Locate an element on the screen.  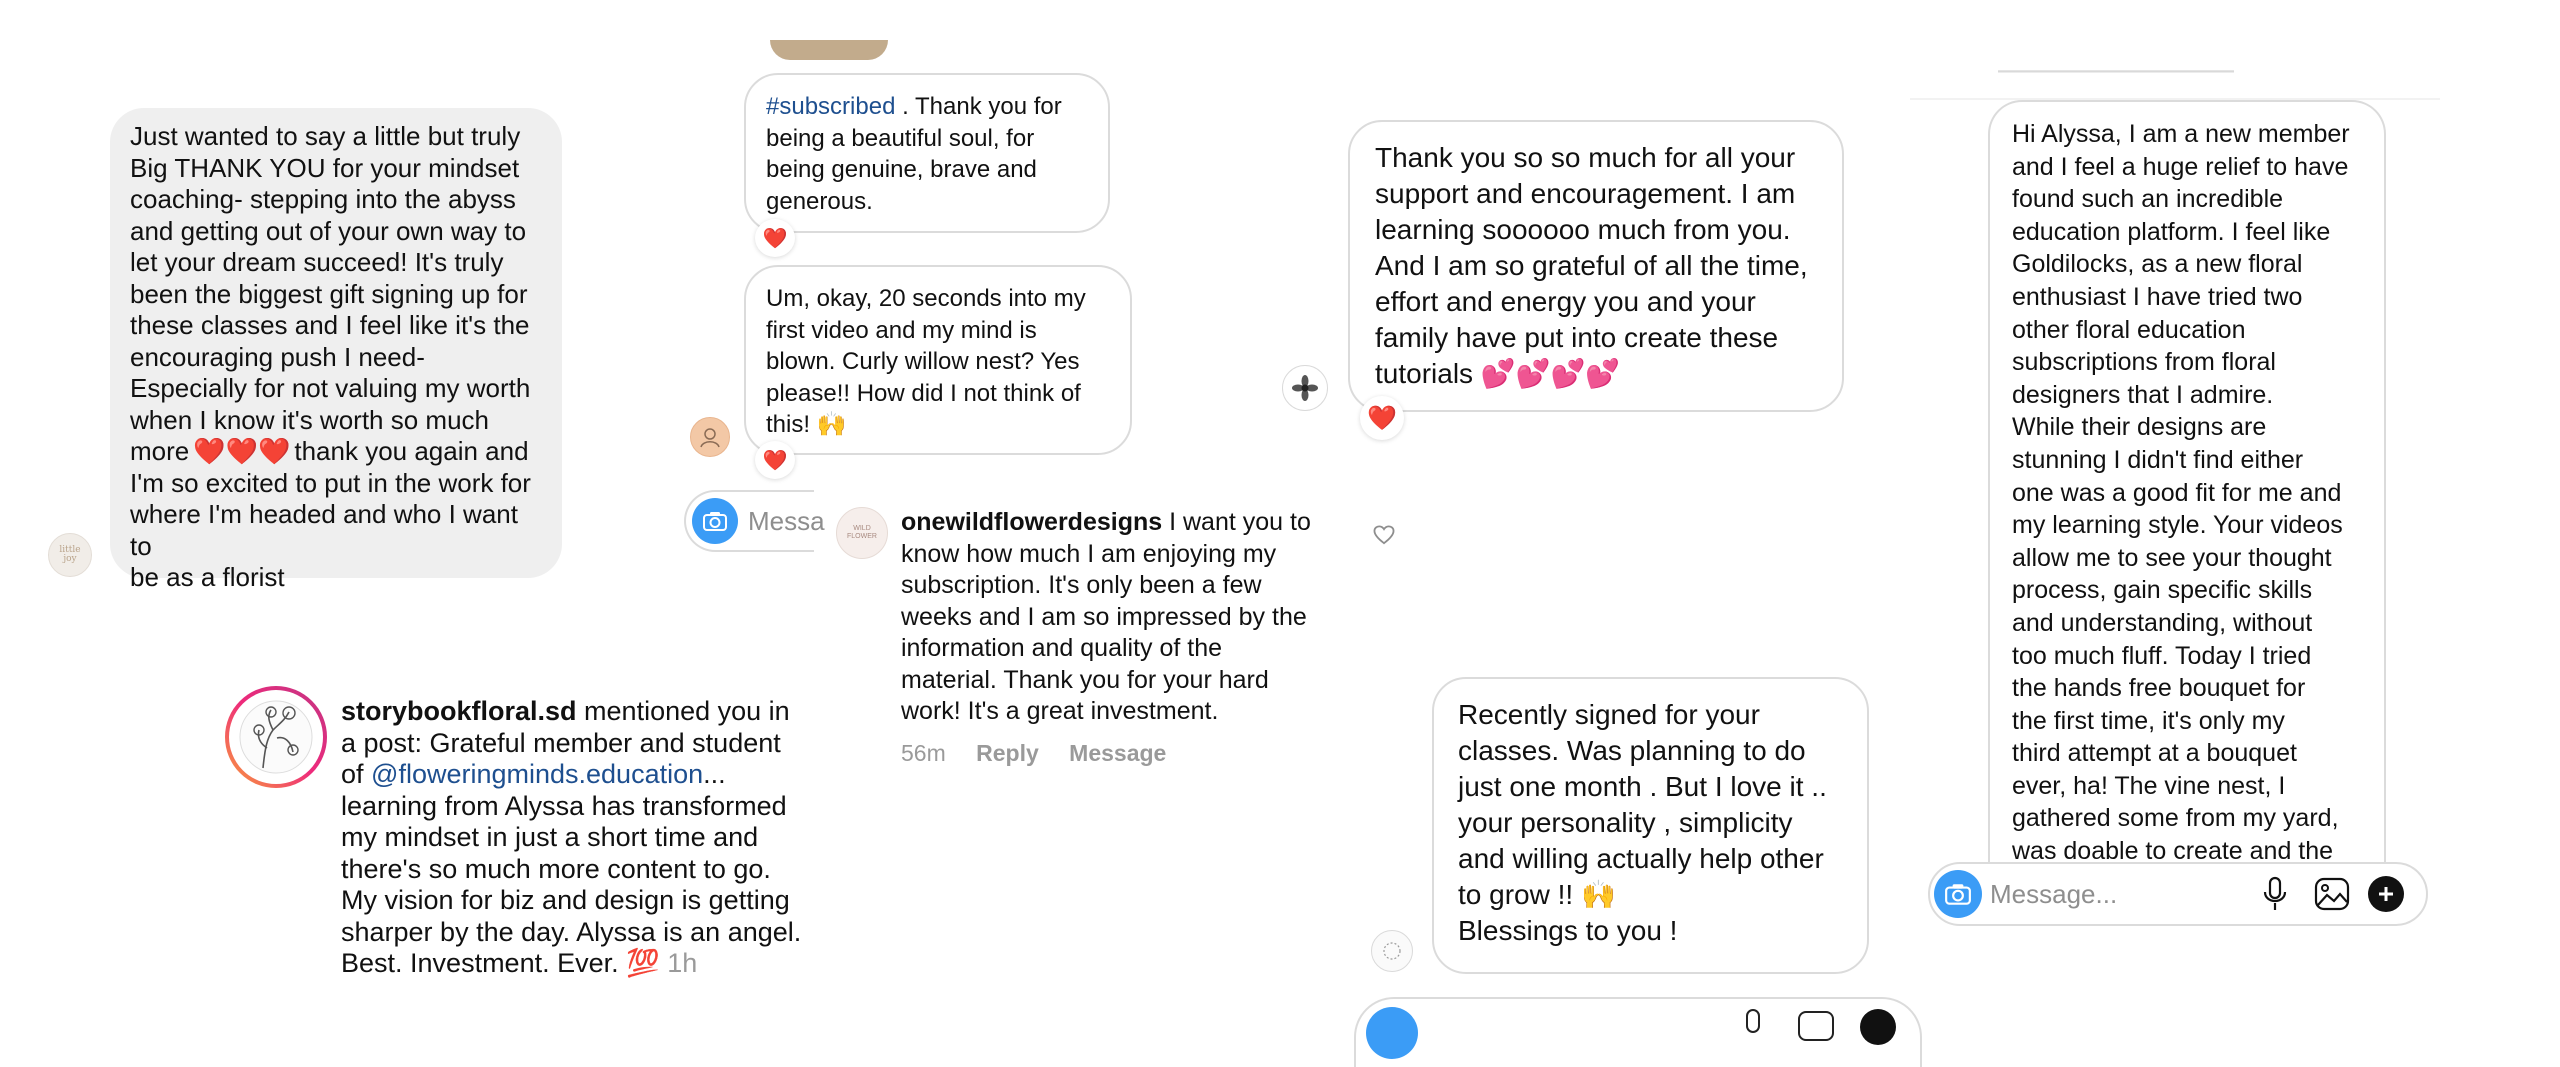
message-line: the hands free bouquet for is located at coordinates (2159, 688).